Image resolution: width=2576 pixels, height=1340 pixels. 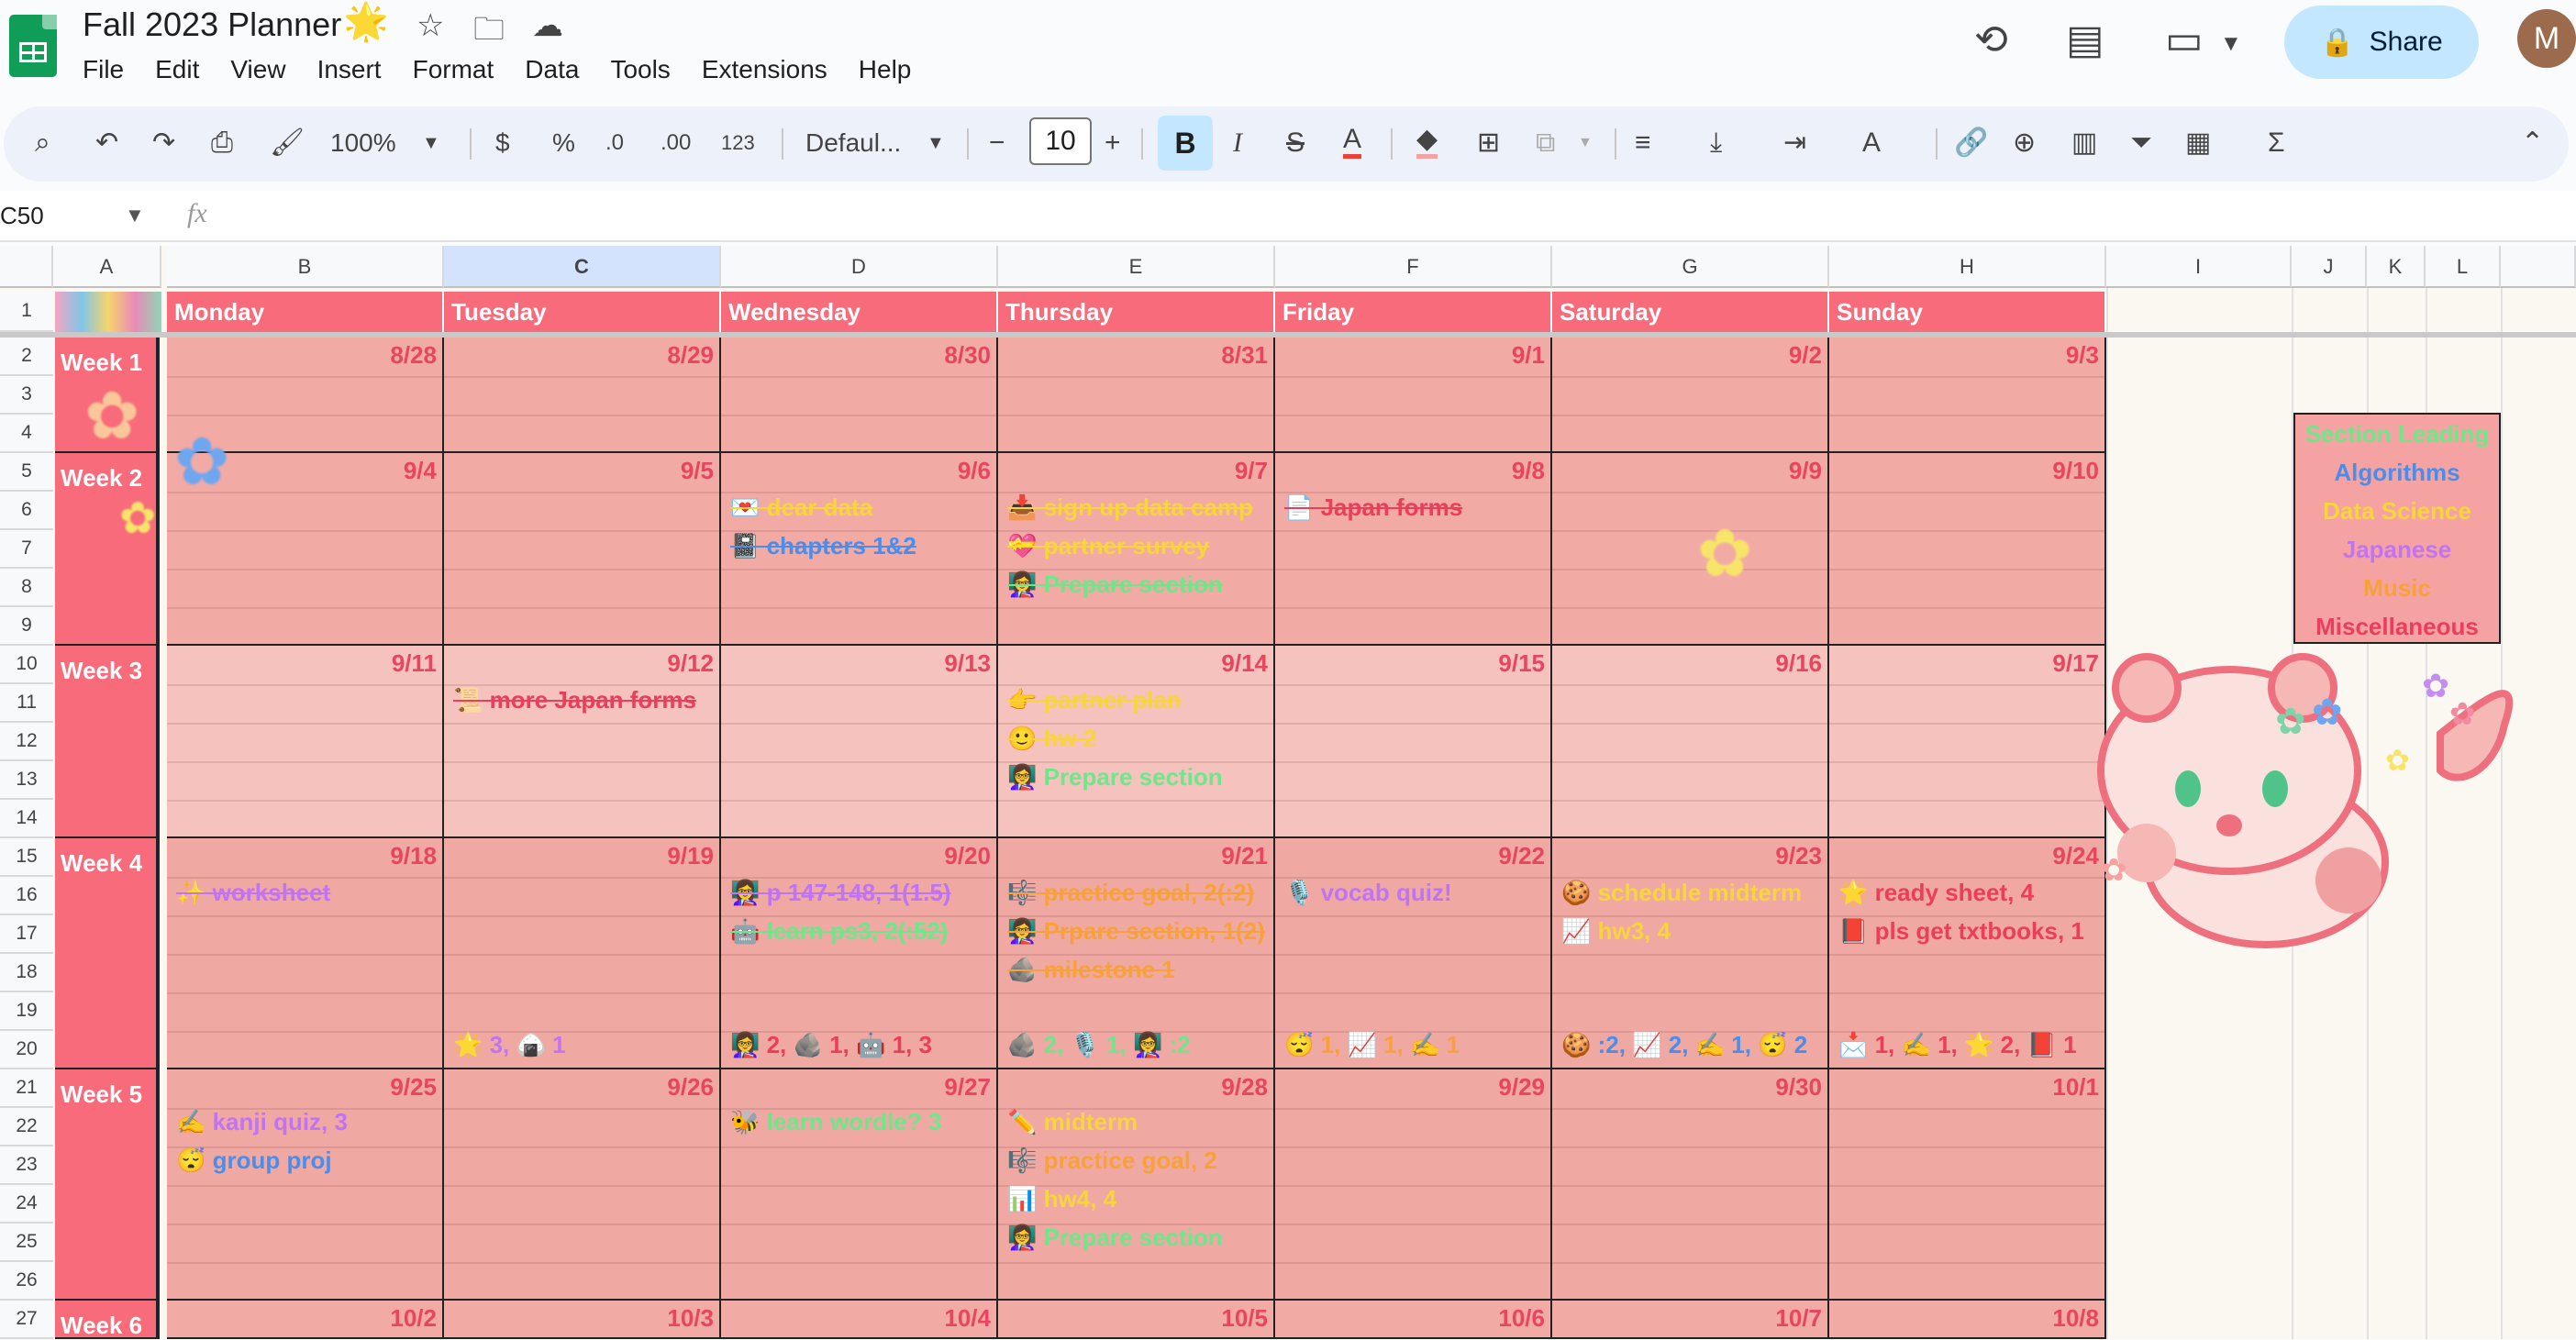 What do you see at coordinates (2532, 143) in the screenshot?
I see `collapse-toolbar-icon: ⌃` at bounding box center [2532, 143].